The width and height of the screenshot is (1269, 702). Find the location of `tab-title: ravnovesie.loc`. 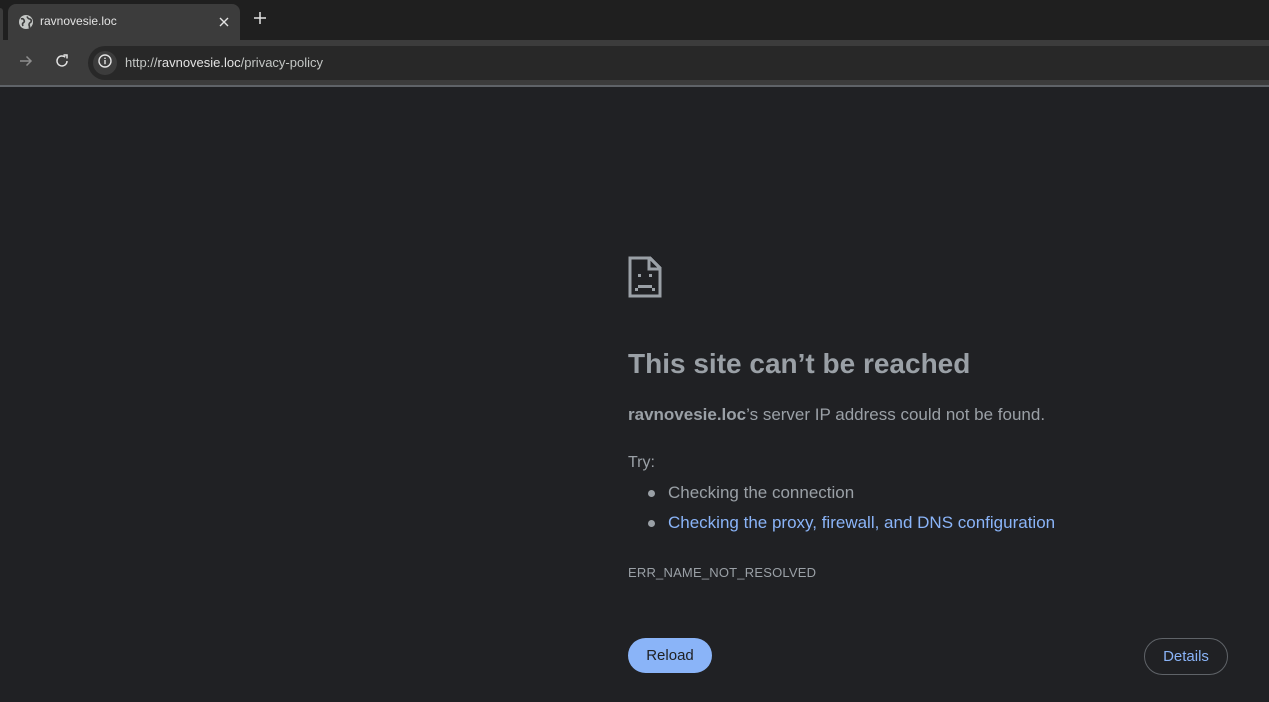

tab-title: ravnovesie.loc is located at coordinates (78, 21).